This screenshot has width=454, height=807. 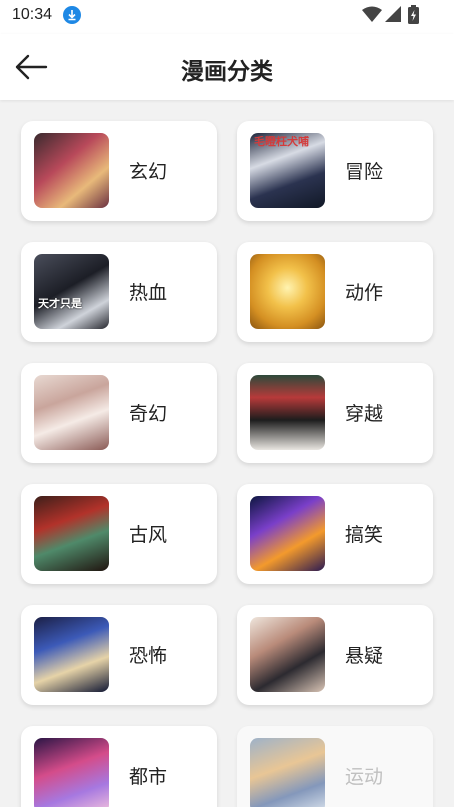 What do you see at coordinates (393, 14) in the screenshot?
I see `signal-icon` at bounding box center [393, 14].